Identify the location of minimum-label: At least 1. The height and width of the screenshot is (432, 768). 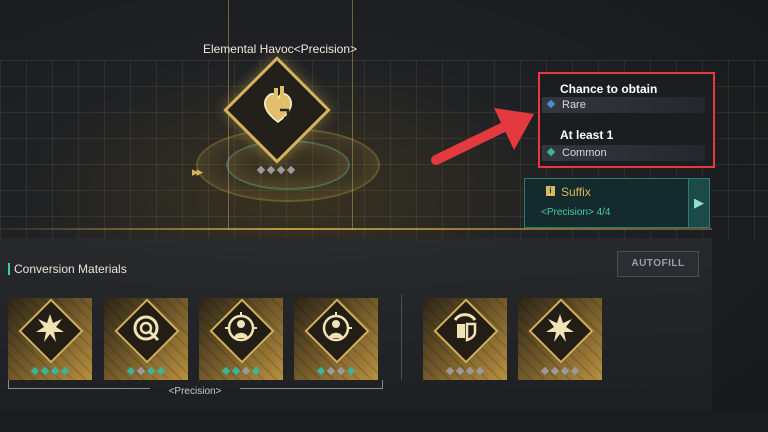
(587, 135).